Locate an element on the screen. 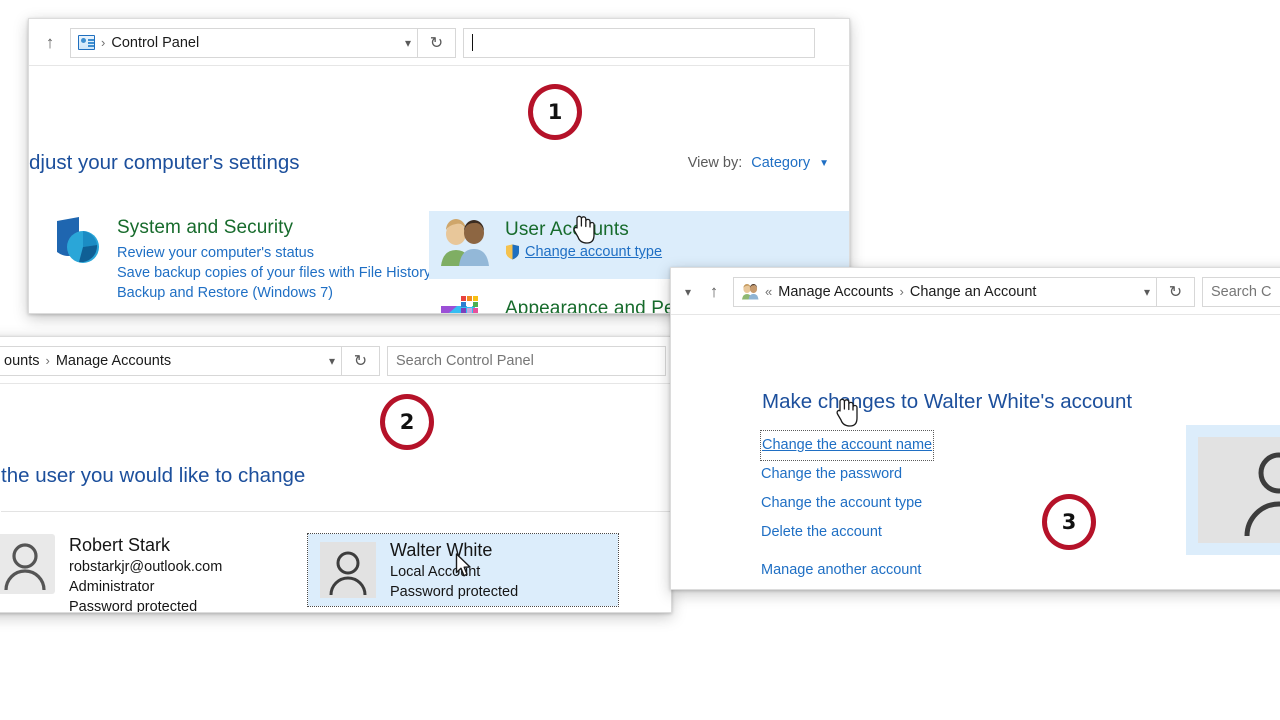 The width and height of the screenshot is (1280, 720). address-bar: « Manage Accounts › Change an Account ▾ is located at coordinates (945, 291).